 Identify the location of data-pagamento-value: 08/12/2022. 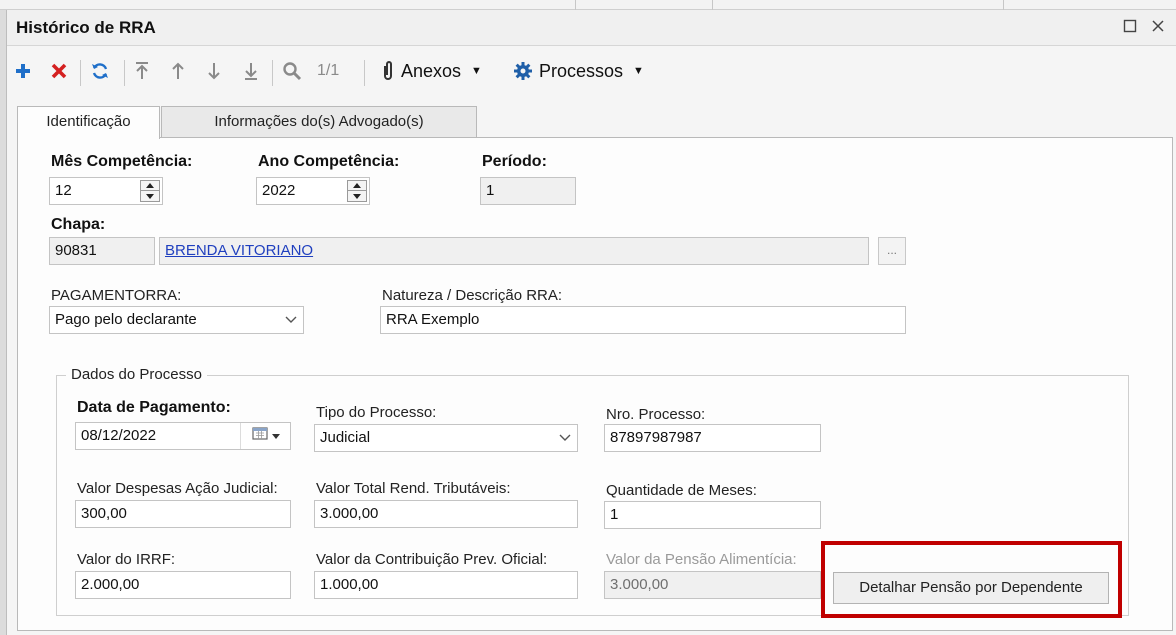
(119, 435).